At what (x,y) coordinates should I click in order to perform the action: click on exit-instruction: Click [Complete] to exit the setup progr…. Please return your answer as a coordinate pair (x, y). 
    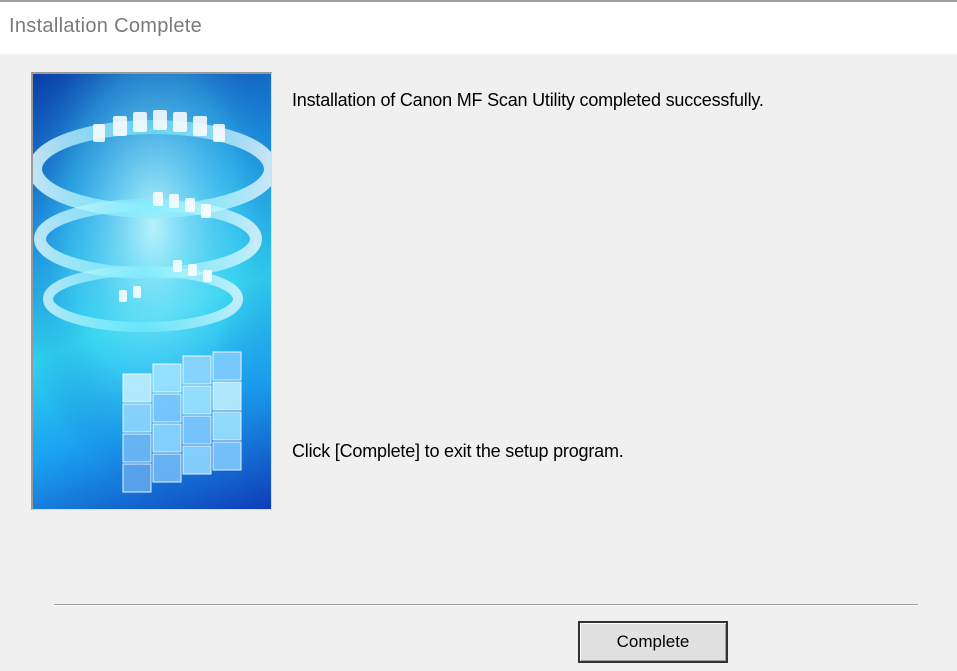
    Looking at the image, I should click on (458, 451).